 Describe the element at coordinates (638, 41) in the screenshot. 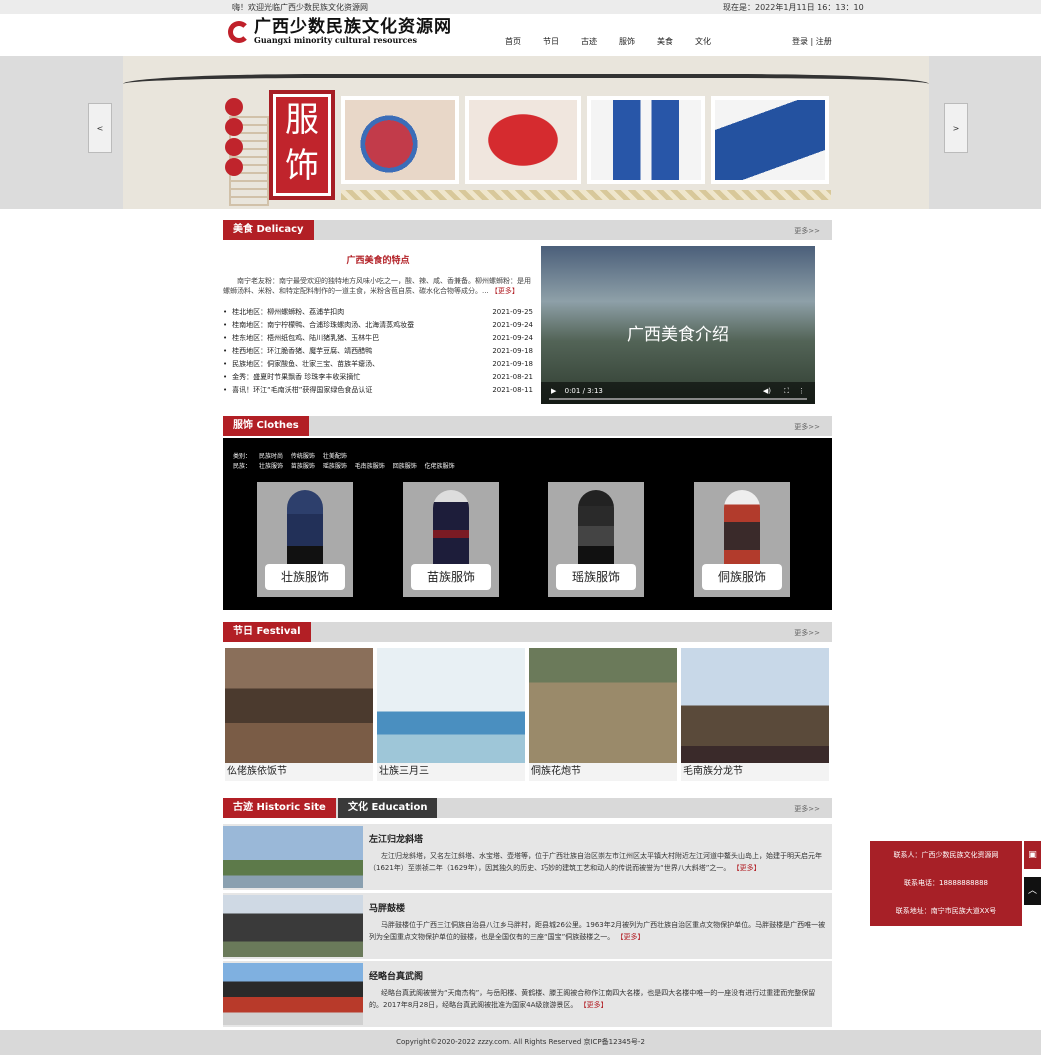

I see `nav-clothes: 服饰` at that location.